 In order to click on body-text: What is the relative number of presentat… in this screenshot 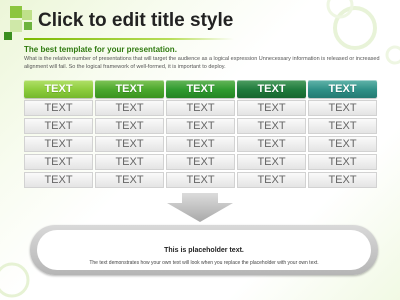, I will do `click(202, 63)`.